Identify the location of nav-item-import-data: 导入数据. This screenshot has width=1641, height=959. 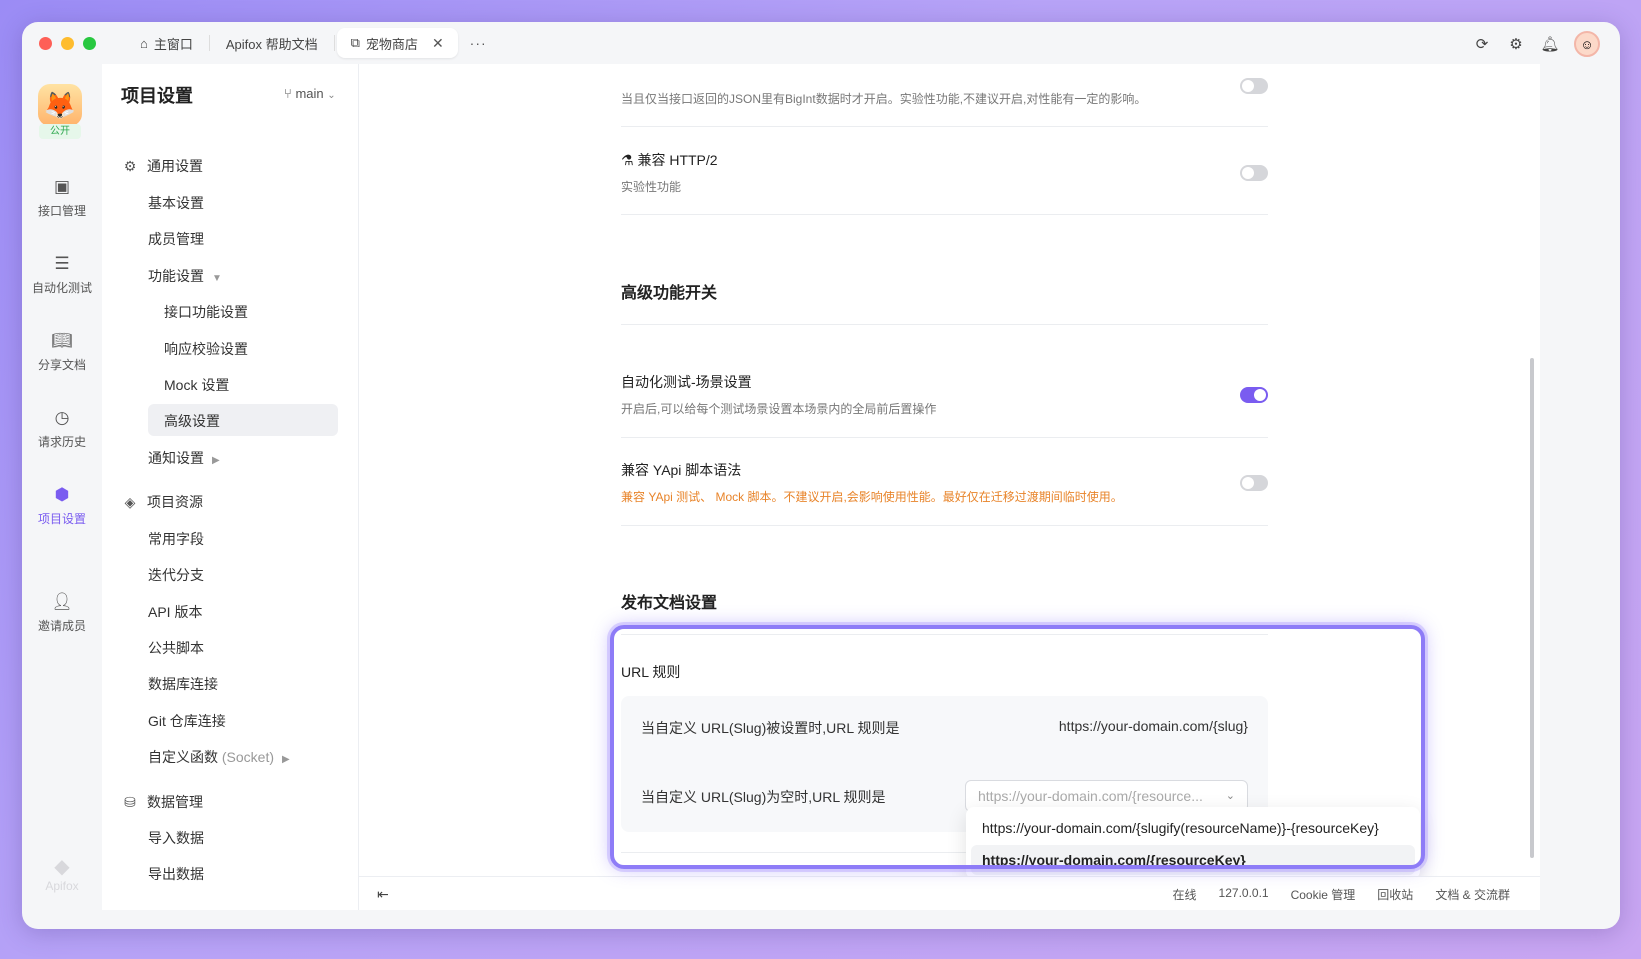
(176, 838).